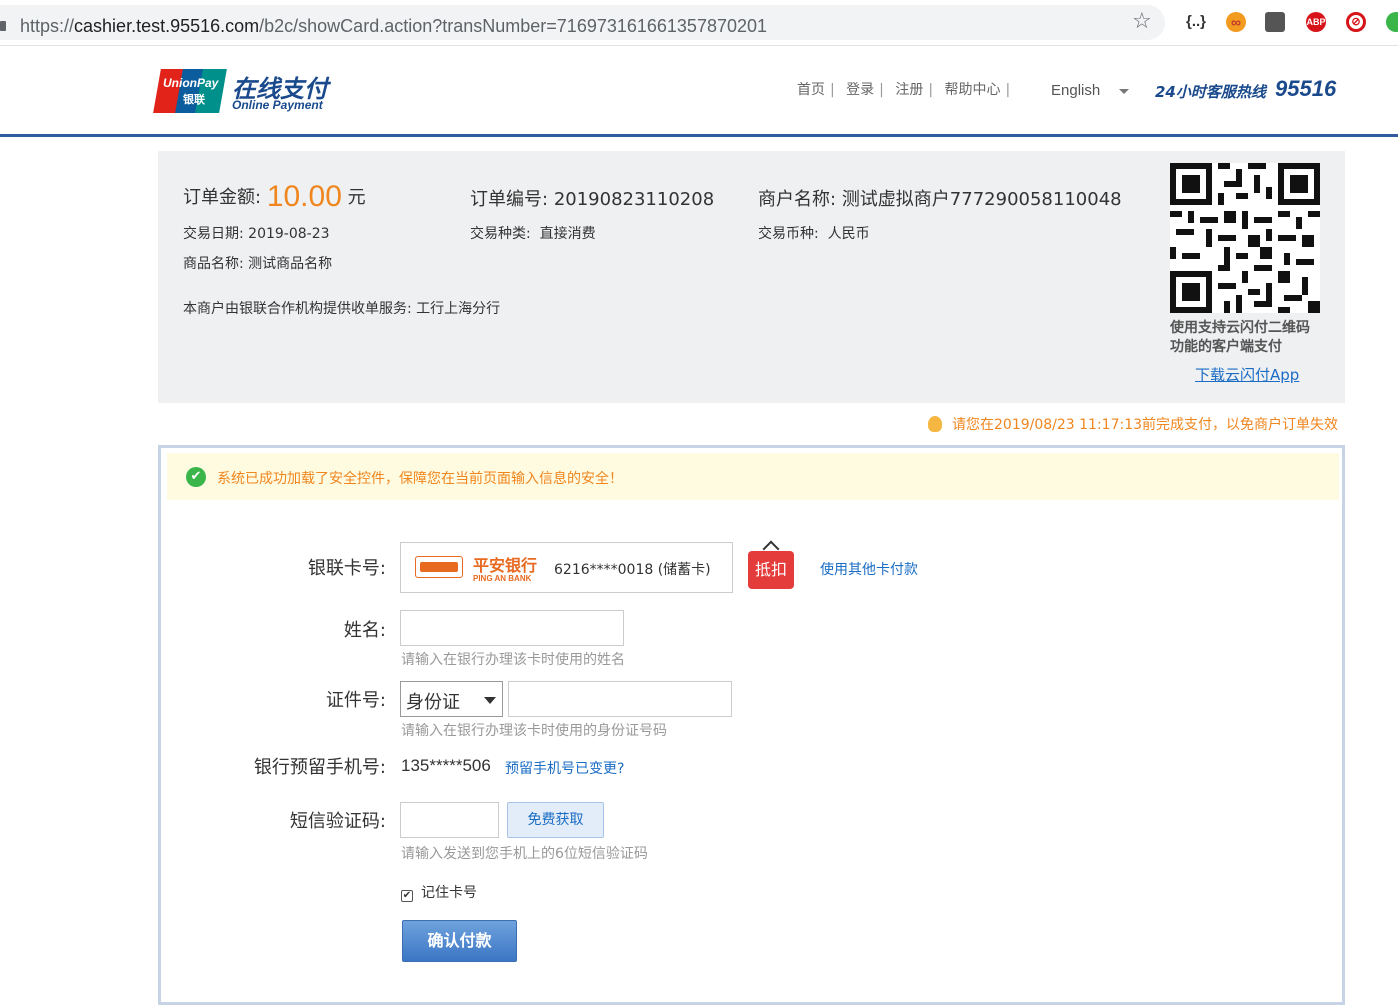 The width and height of the screenshot is (1398, 1005). I want to click on lock-icon, so click(3, 26).